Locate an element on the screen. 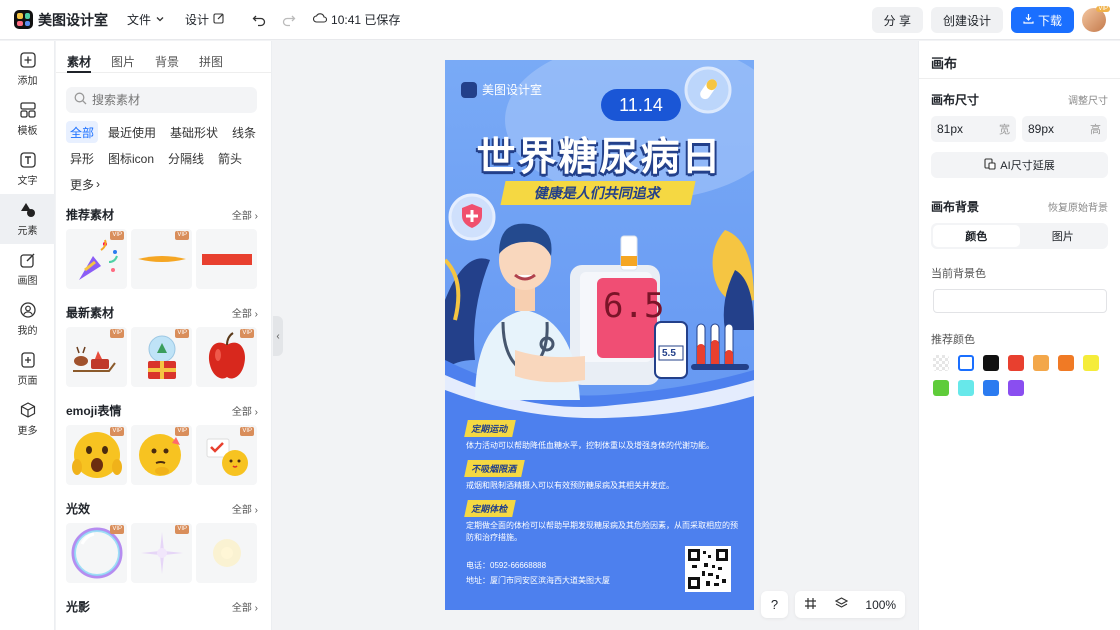 The width and height of the screenshot is (1120, 630). share-button: 分 享 is located at coordinates (897, 20).